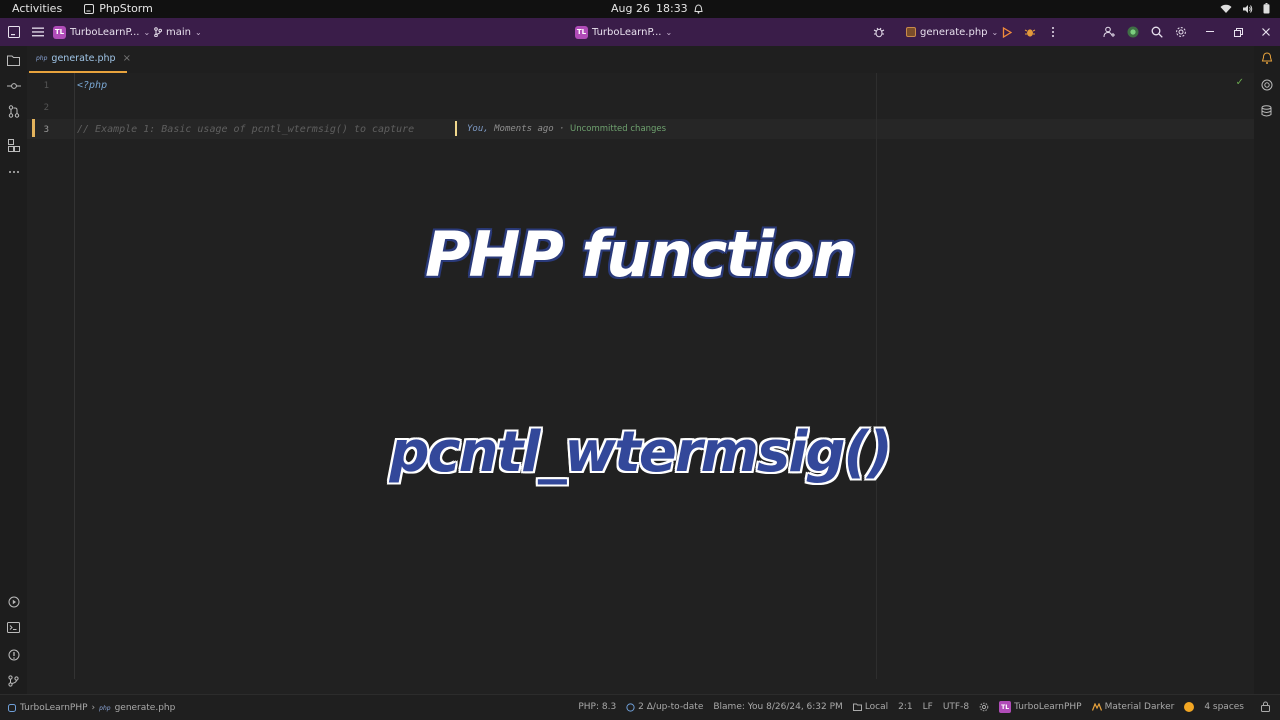 The image size is (1280, 720). I want to click on alarm-icon, so click(698, 8).